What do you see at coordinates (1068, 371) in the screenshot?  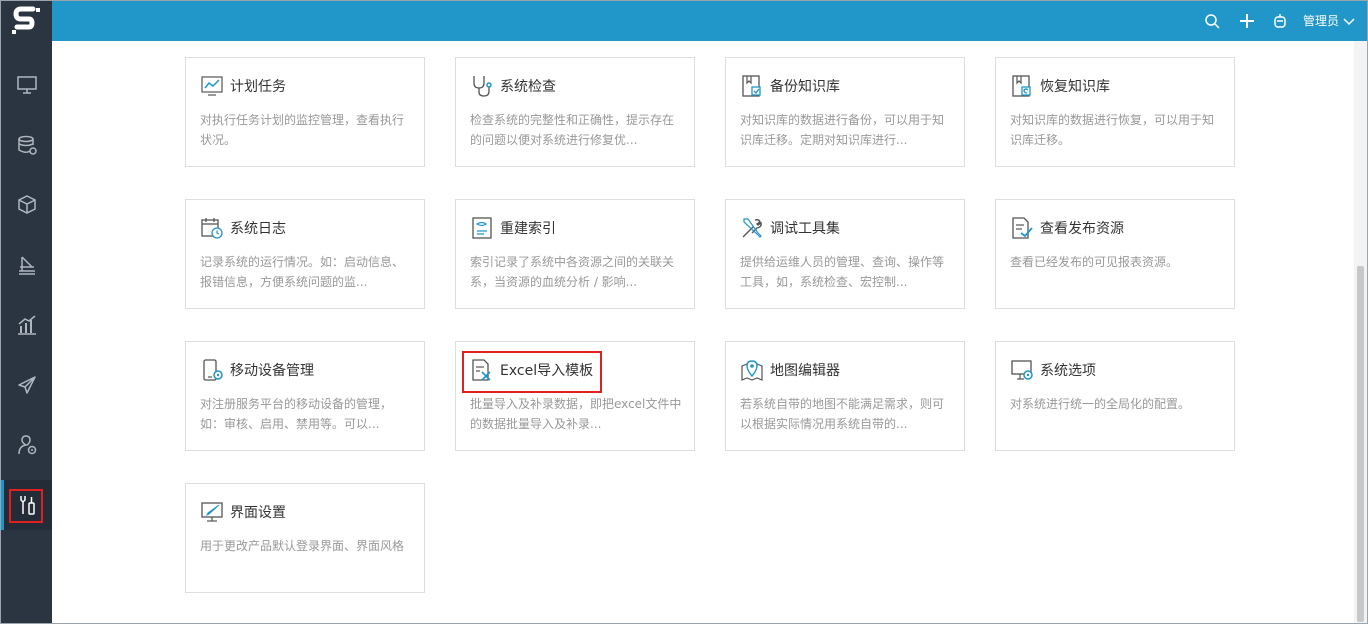 I see `card-title: 系统选项` at bounding box center [1068, 371].